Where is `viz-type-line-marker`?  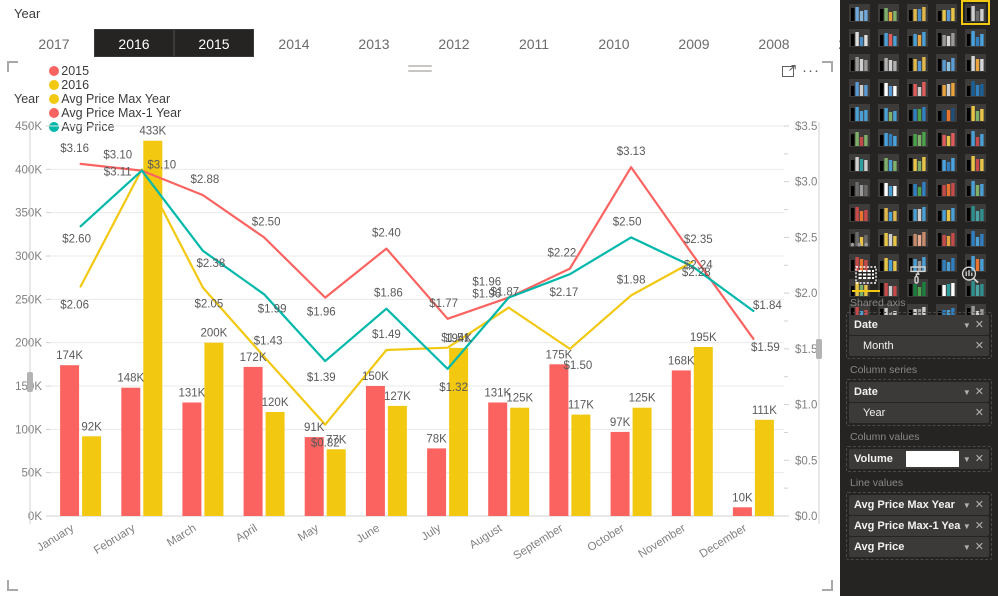
viz-type-line-marker is located at coordinates (888, 187).